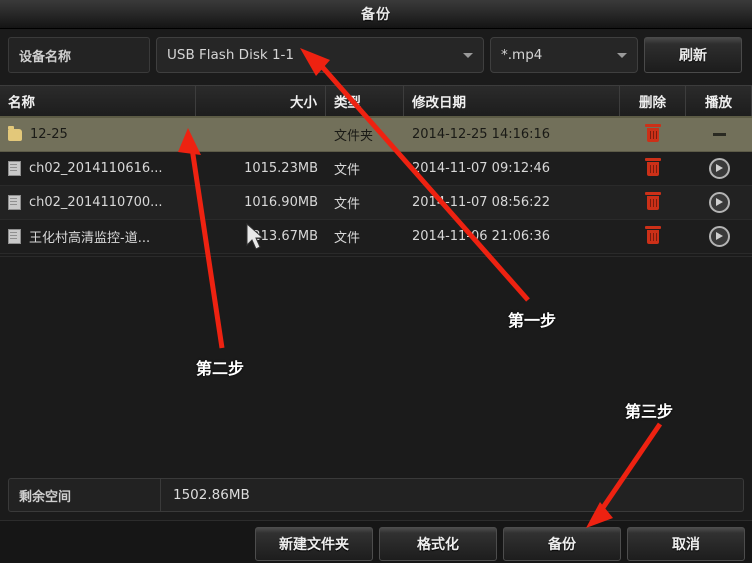 This screenshot has width=752, height=563. What do you see at coordinates (98, 101) in the screenshot?
I see `column-header-name: 名称` at bounding box center [98, 101].